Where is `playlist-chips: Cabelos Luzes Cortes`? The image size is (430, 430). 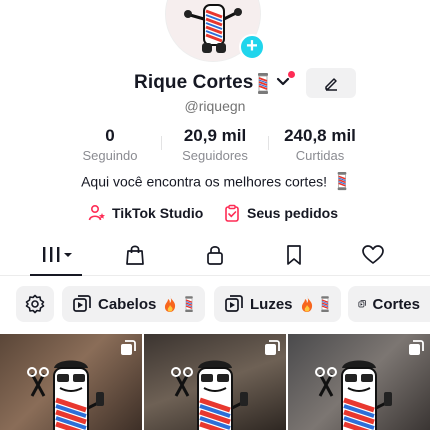
playlist-chips: Cabelos Luzes Cortes is located at coordinates (215, 304).